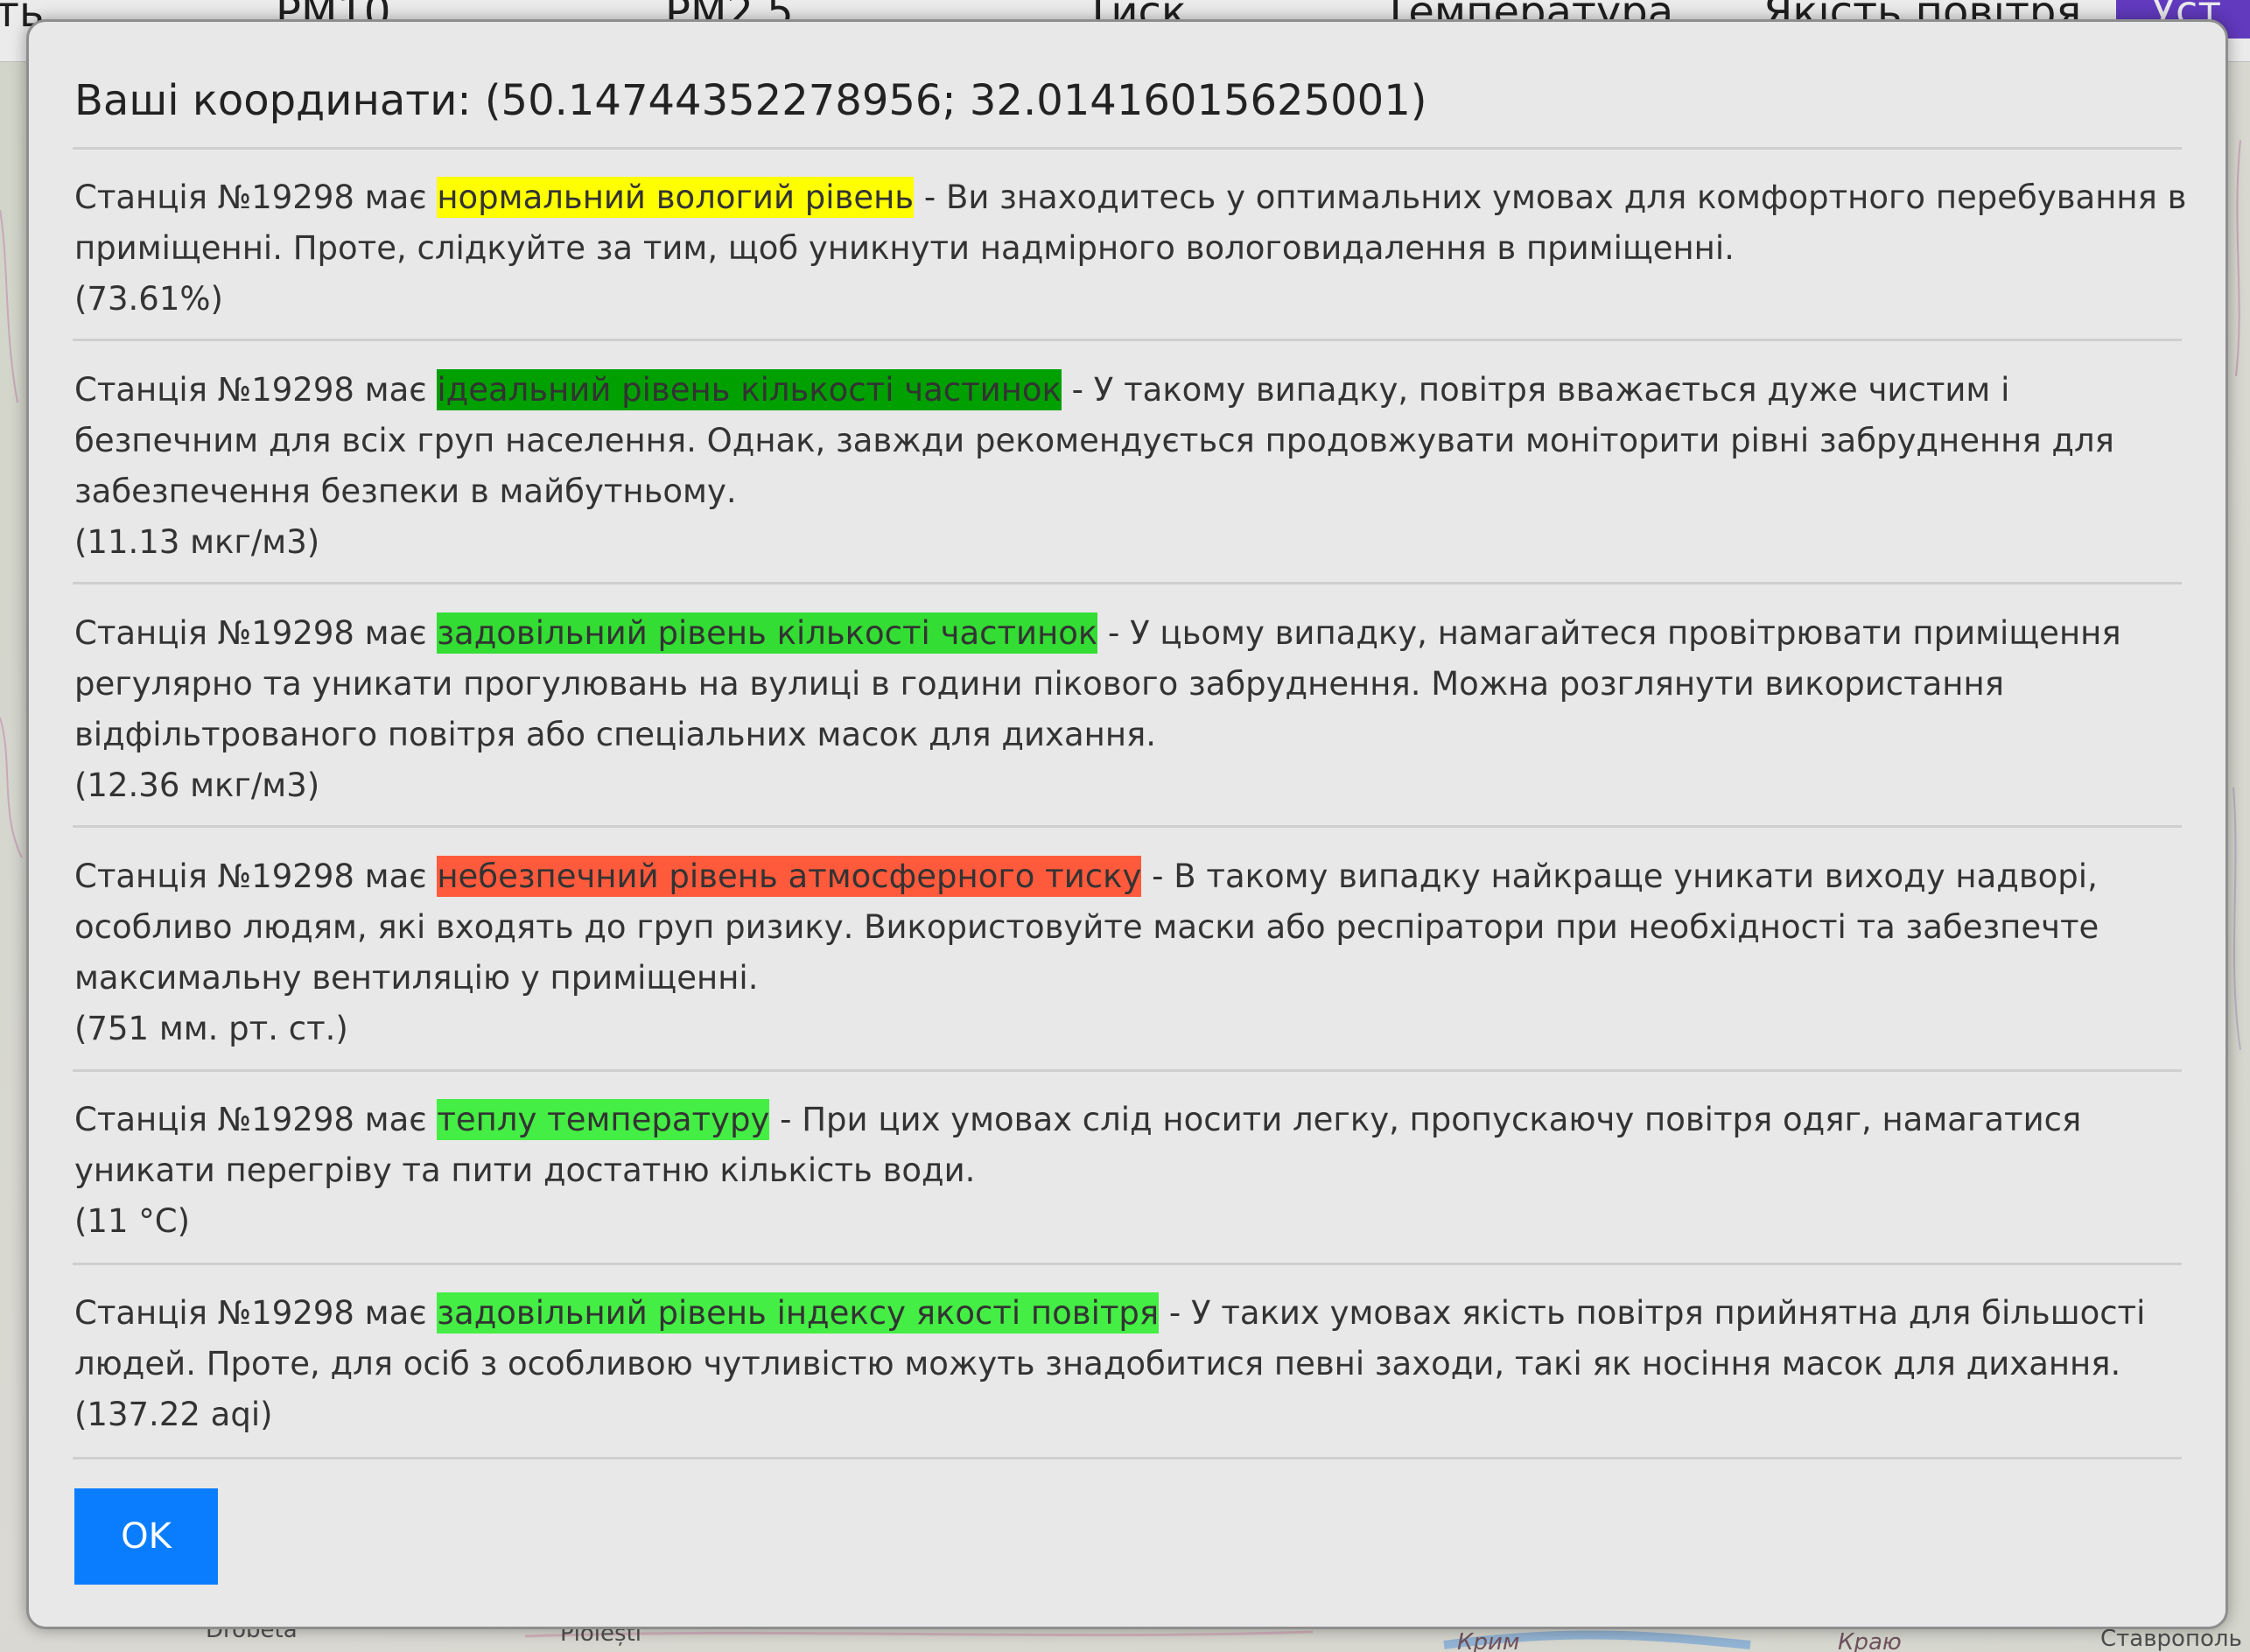  Describe the element at coordinates (767, 633) in the screenshot. I see `pm25-level-highlight: задовільний рівень кількості частинок` at that location.